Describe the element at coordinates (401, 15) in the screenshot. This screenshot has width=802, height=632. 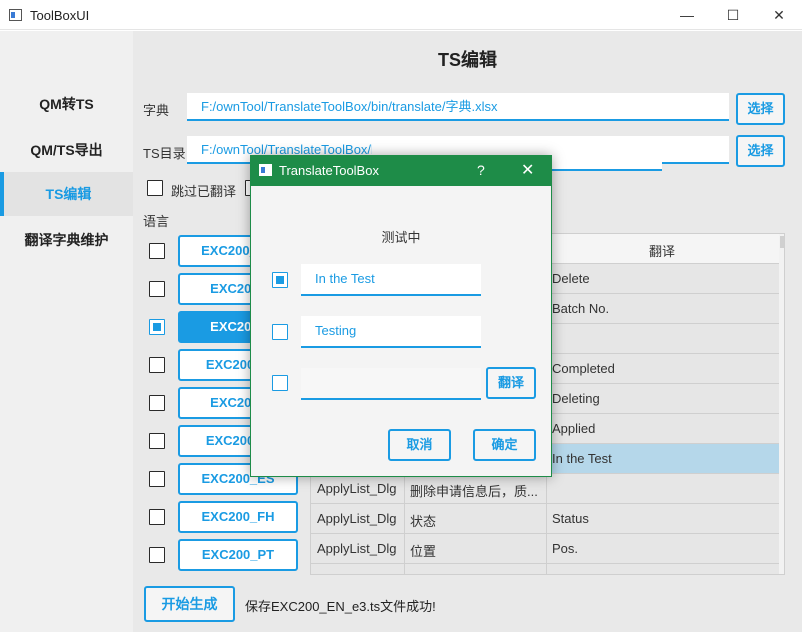
I see `window-titlebar: ToolBoxUI — ☐ ✕` at that location.